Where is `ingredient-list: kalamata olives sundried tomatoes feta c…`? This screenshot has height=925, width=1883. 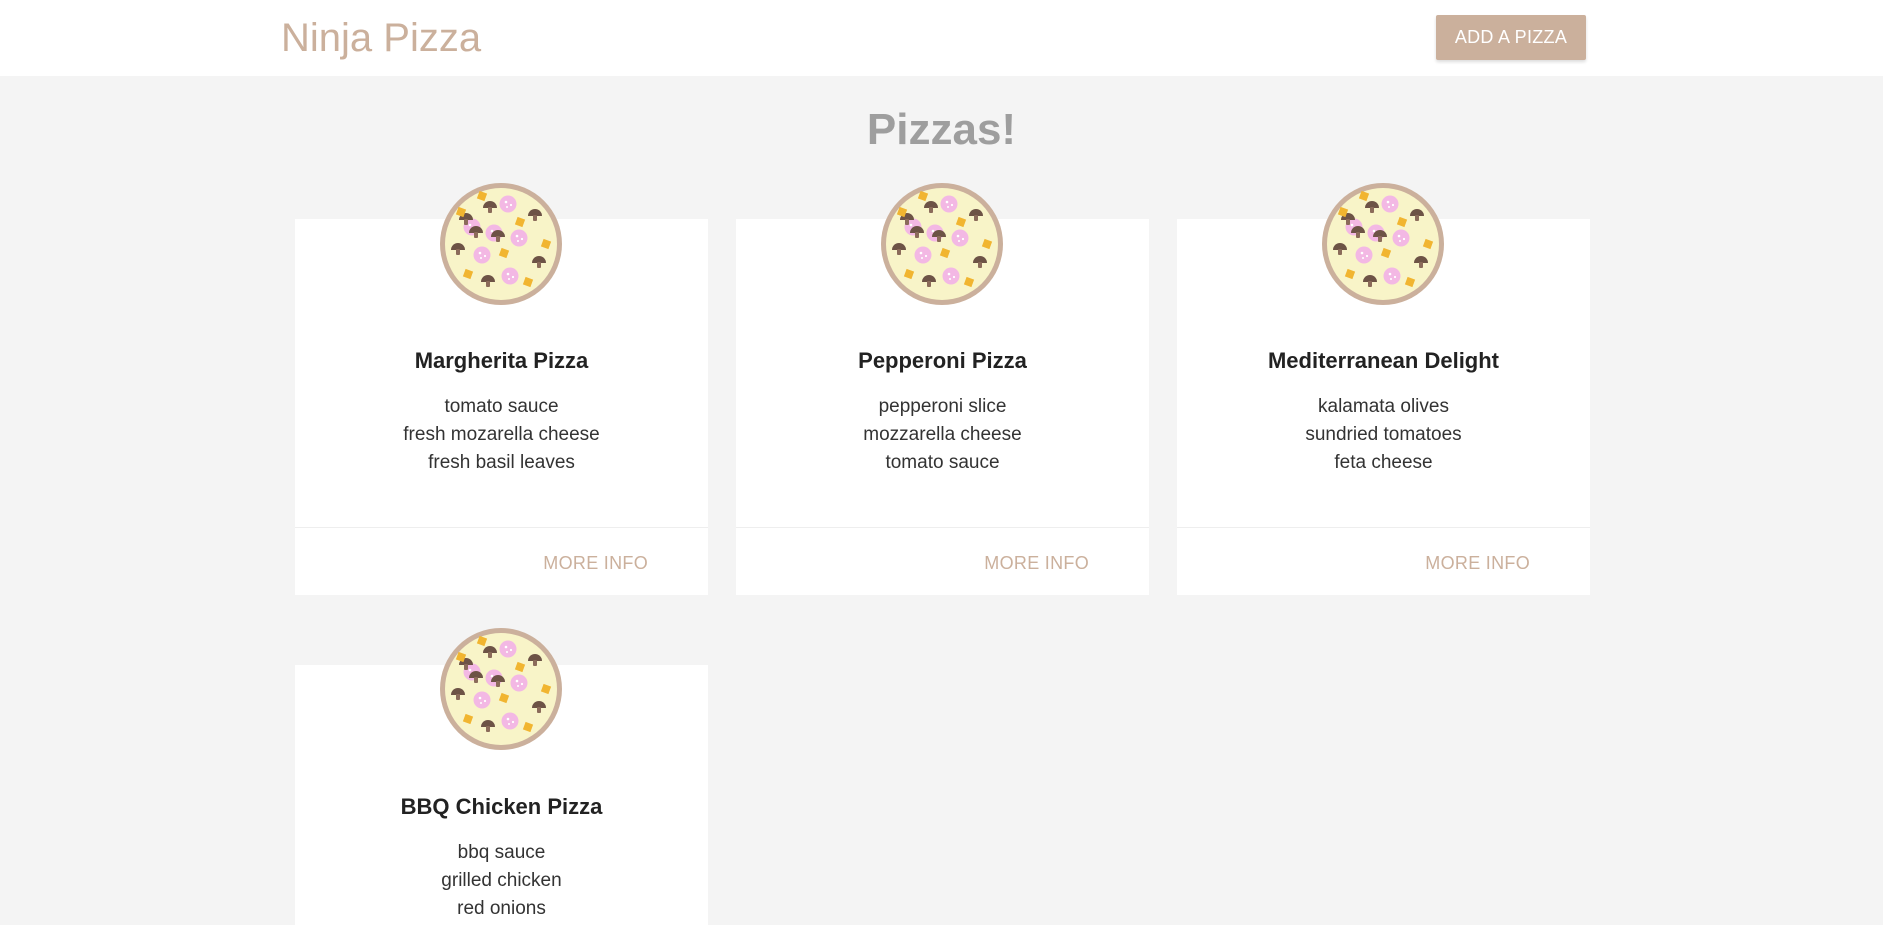 ingredient-list: kalamata olives sundried tomatoes feta c… is located at coordinates (1383, 435).